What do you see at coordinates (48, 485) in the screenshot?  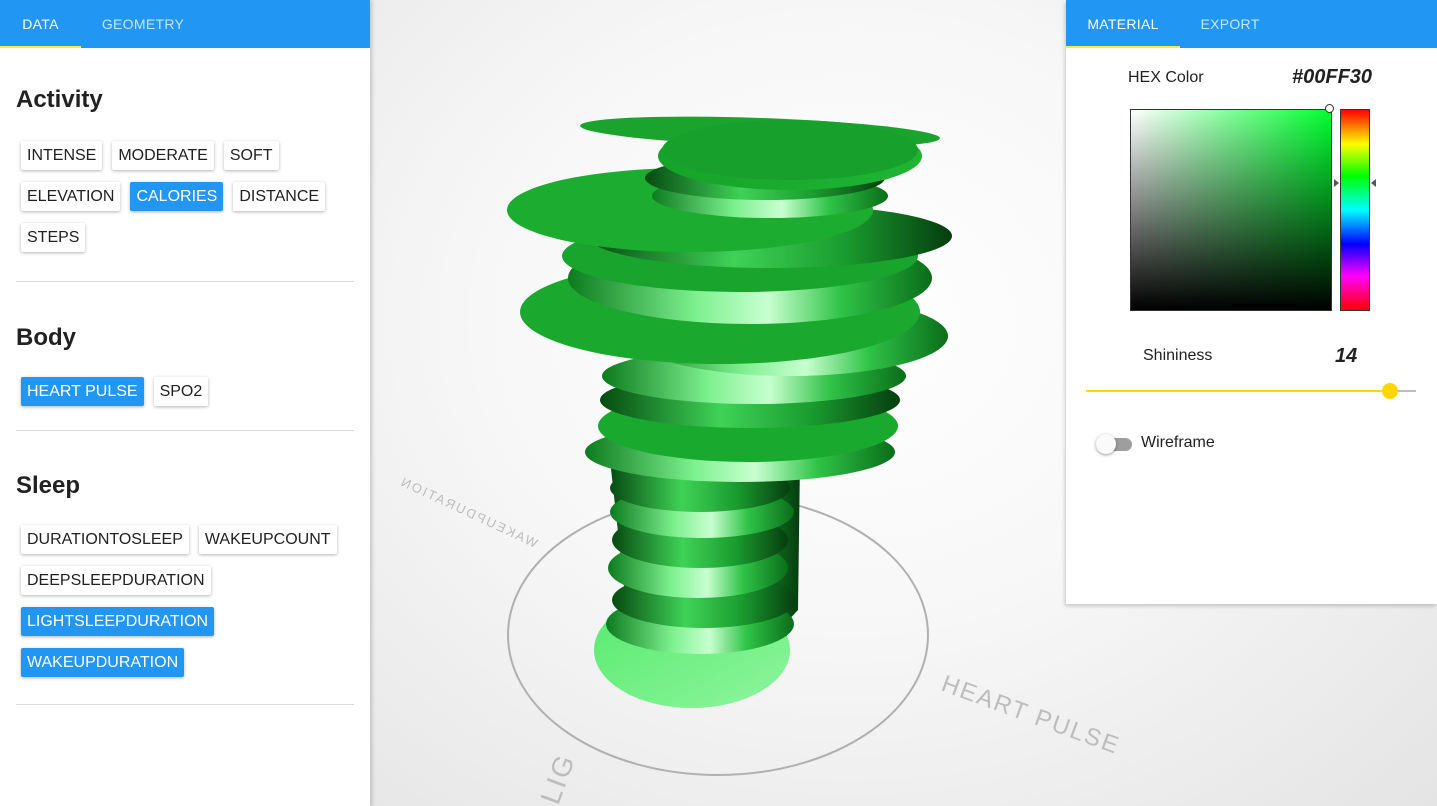 I see `sleep-heading: Sleep` at bounding box center [48, 485].